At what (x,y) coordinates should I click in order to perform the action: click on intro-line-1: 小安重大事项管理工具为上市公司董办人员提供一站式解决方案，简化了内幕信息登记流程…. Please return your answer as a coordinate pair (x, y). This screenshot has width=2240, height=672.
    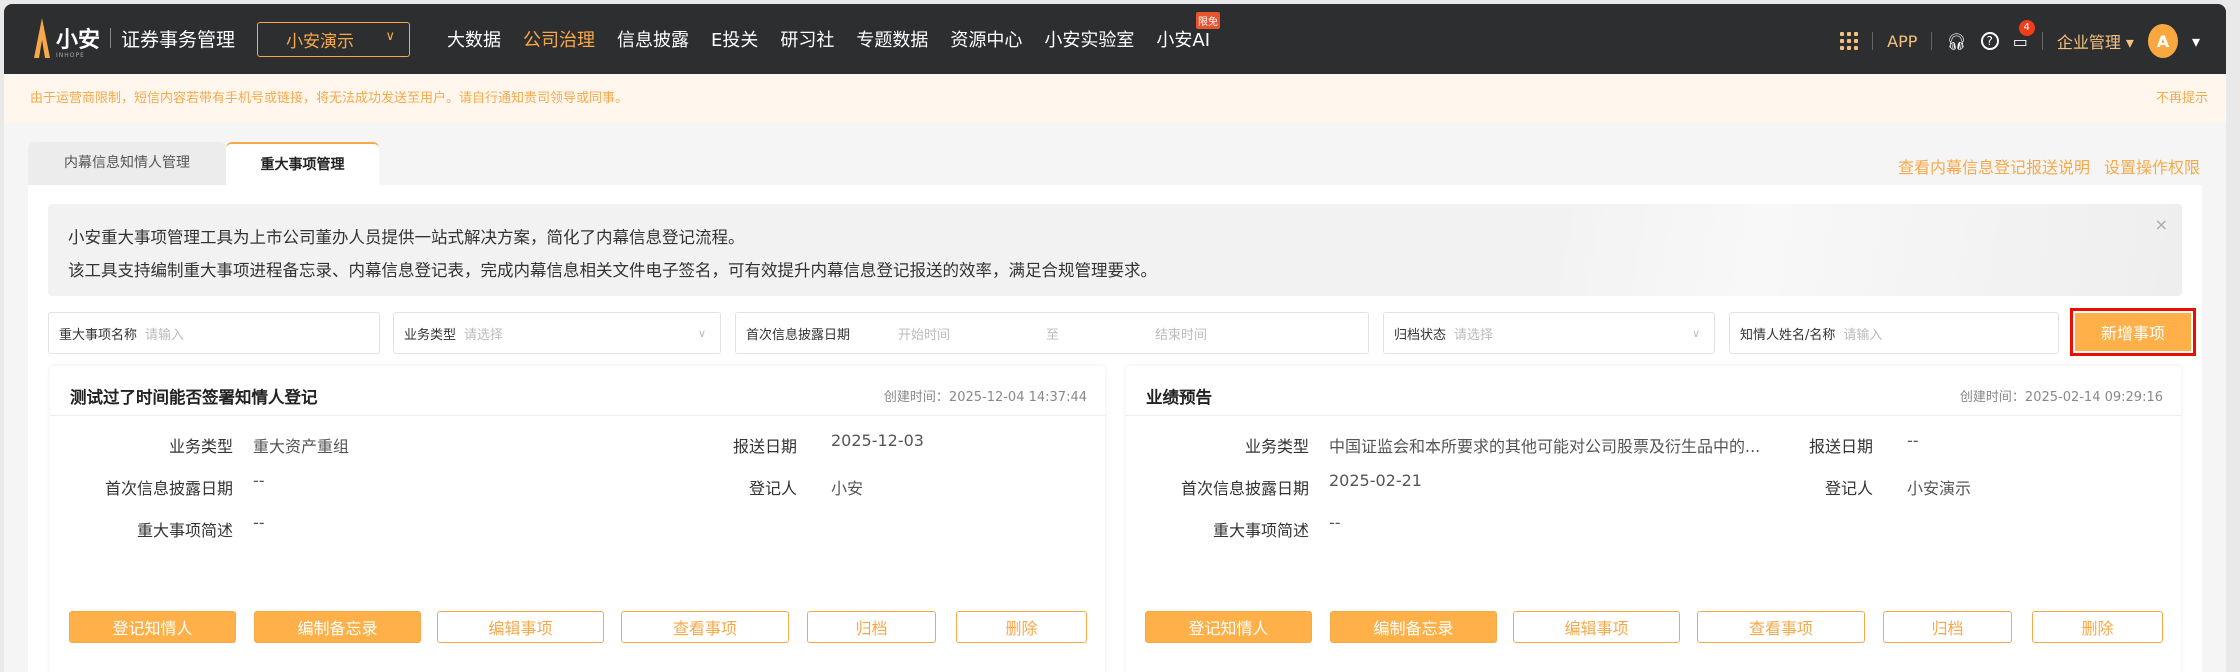
    Looking at the image, I should click on (406, 237).